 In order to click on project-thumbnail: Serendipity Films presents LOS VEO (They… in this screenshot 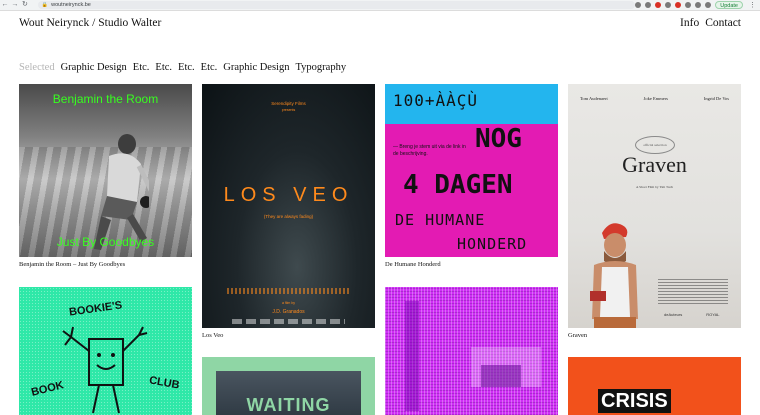, I will do `click(288, 206)`.